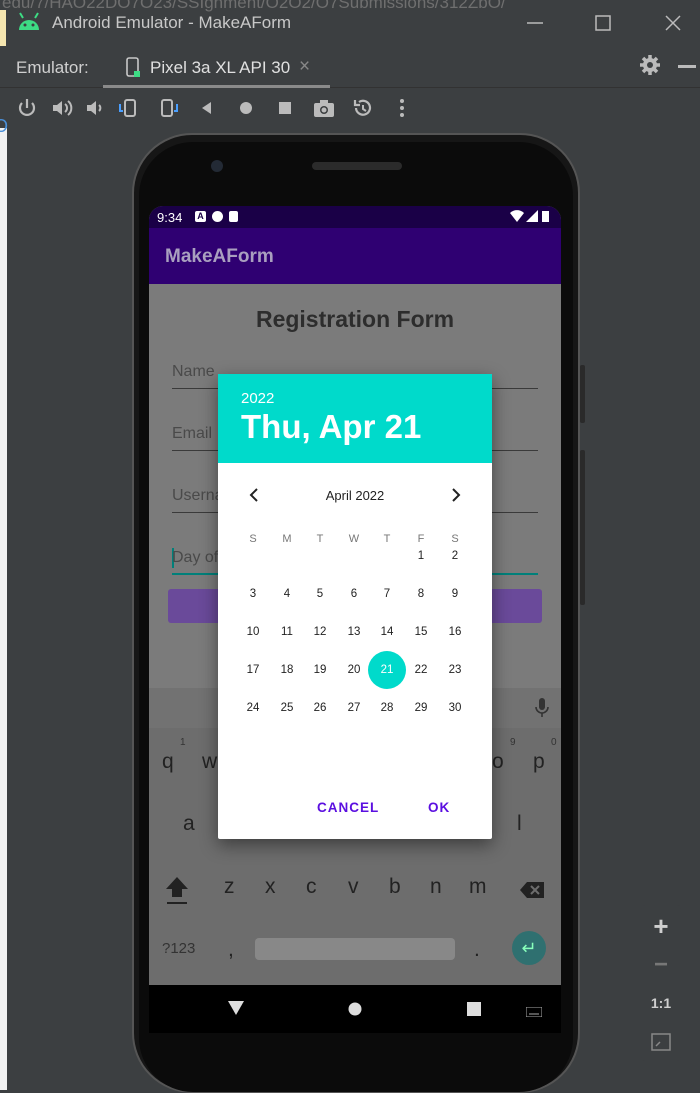 This screenshot has height=1093, width=700. Describe the element at coordinates (350, 108) in the screenshot. I see `emulator-toolbar` at that location.